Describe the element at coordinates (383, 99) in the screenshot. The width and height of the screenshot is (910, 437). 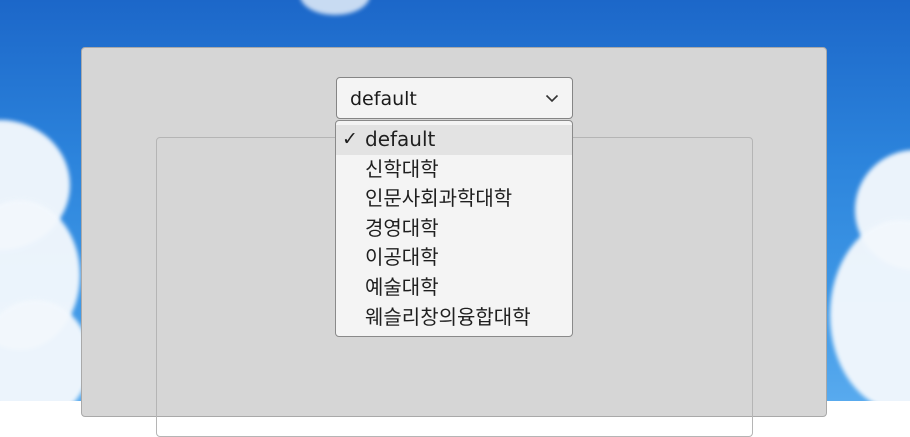
I see `dropdown-selected-value: default` at that location.